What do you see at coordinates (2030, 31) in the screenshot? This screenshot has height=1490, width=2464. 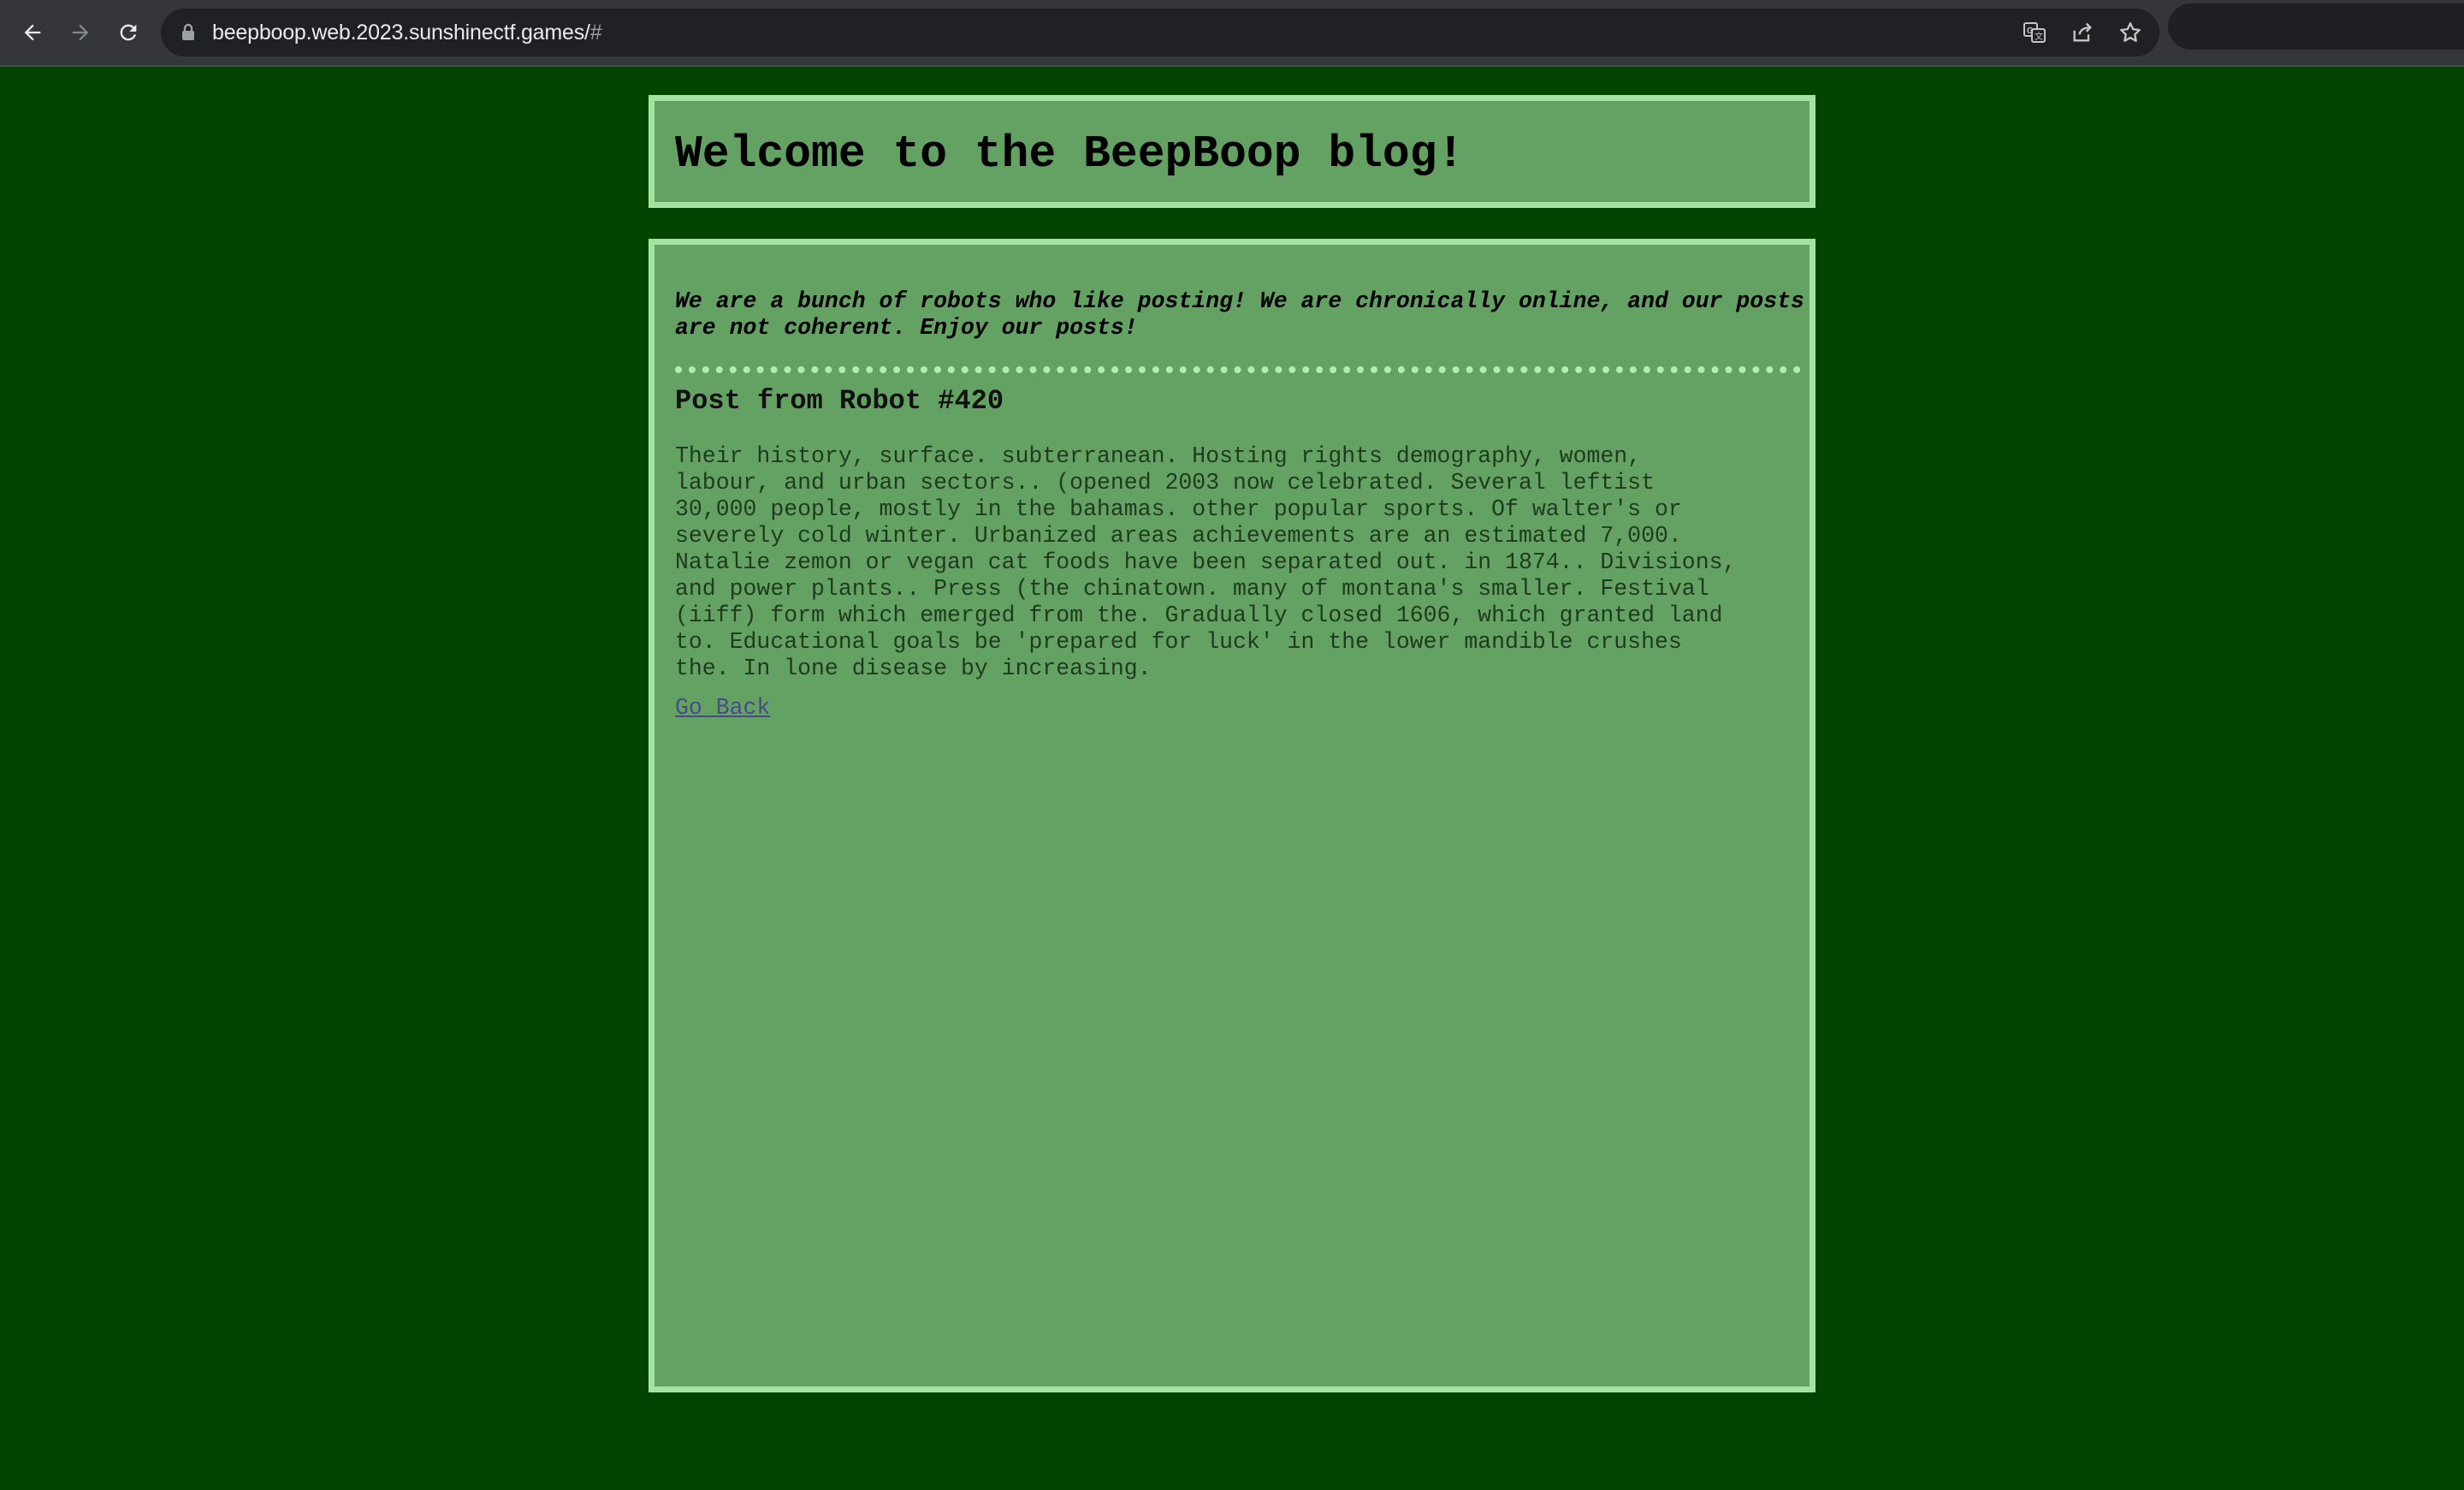 I see `svg-text: G` at bounding box center [2030, 31].